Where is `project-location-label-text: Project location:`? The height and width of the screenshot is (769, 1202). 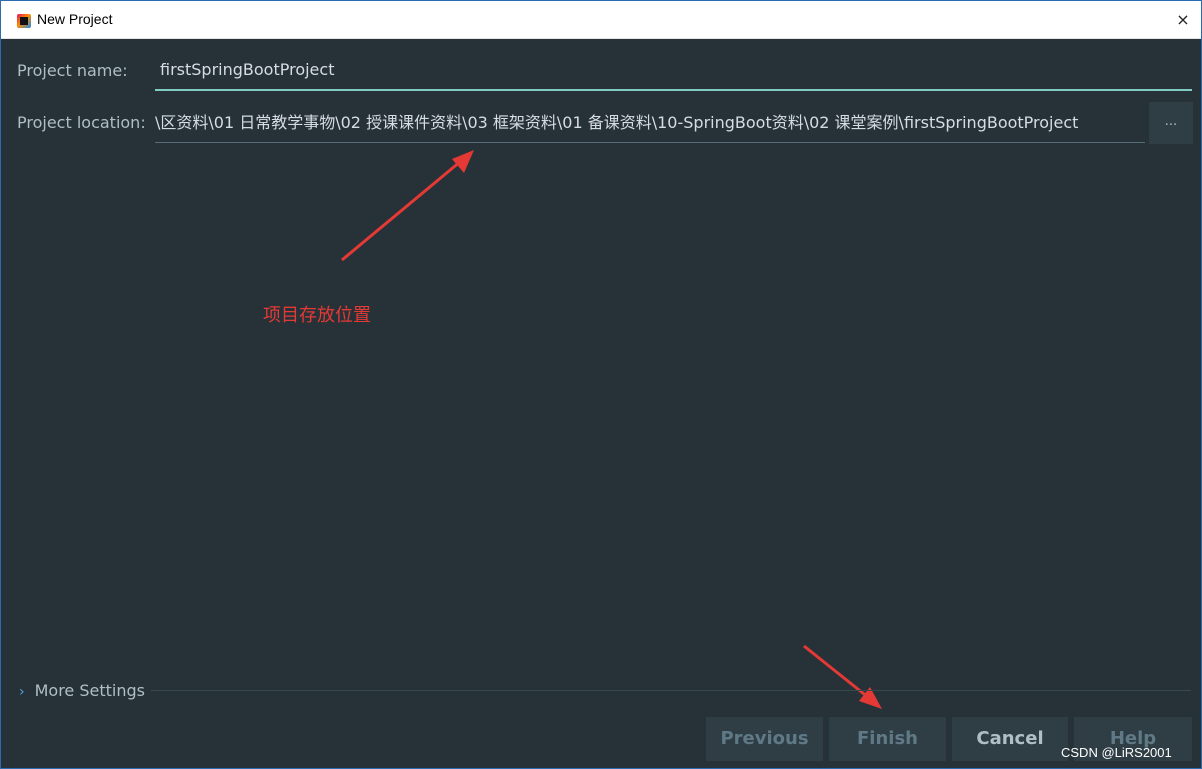
project-location-label-text: Project location: is located at coordinates (81, 122).